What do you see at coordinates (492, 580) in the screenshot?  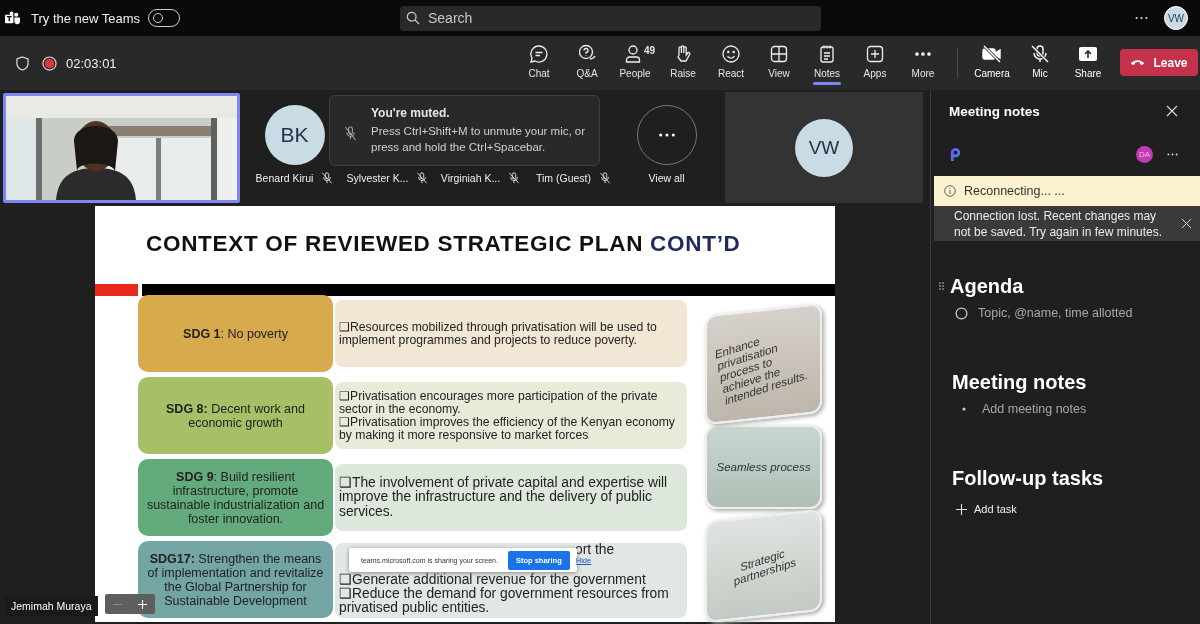 I see `bullet-text: ❑Generate additional revenue for the government` at bounding box center [492, 580].